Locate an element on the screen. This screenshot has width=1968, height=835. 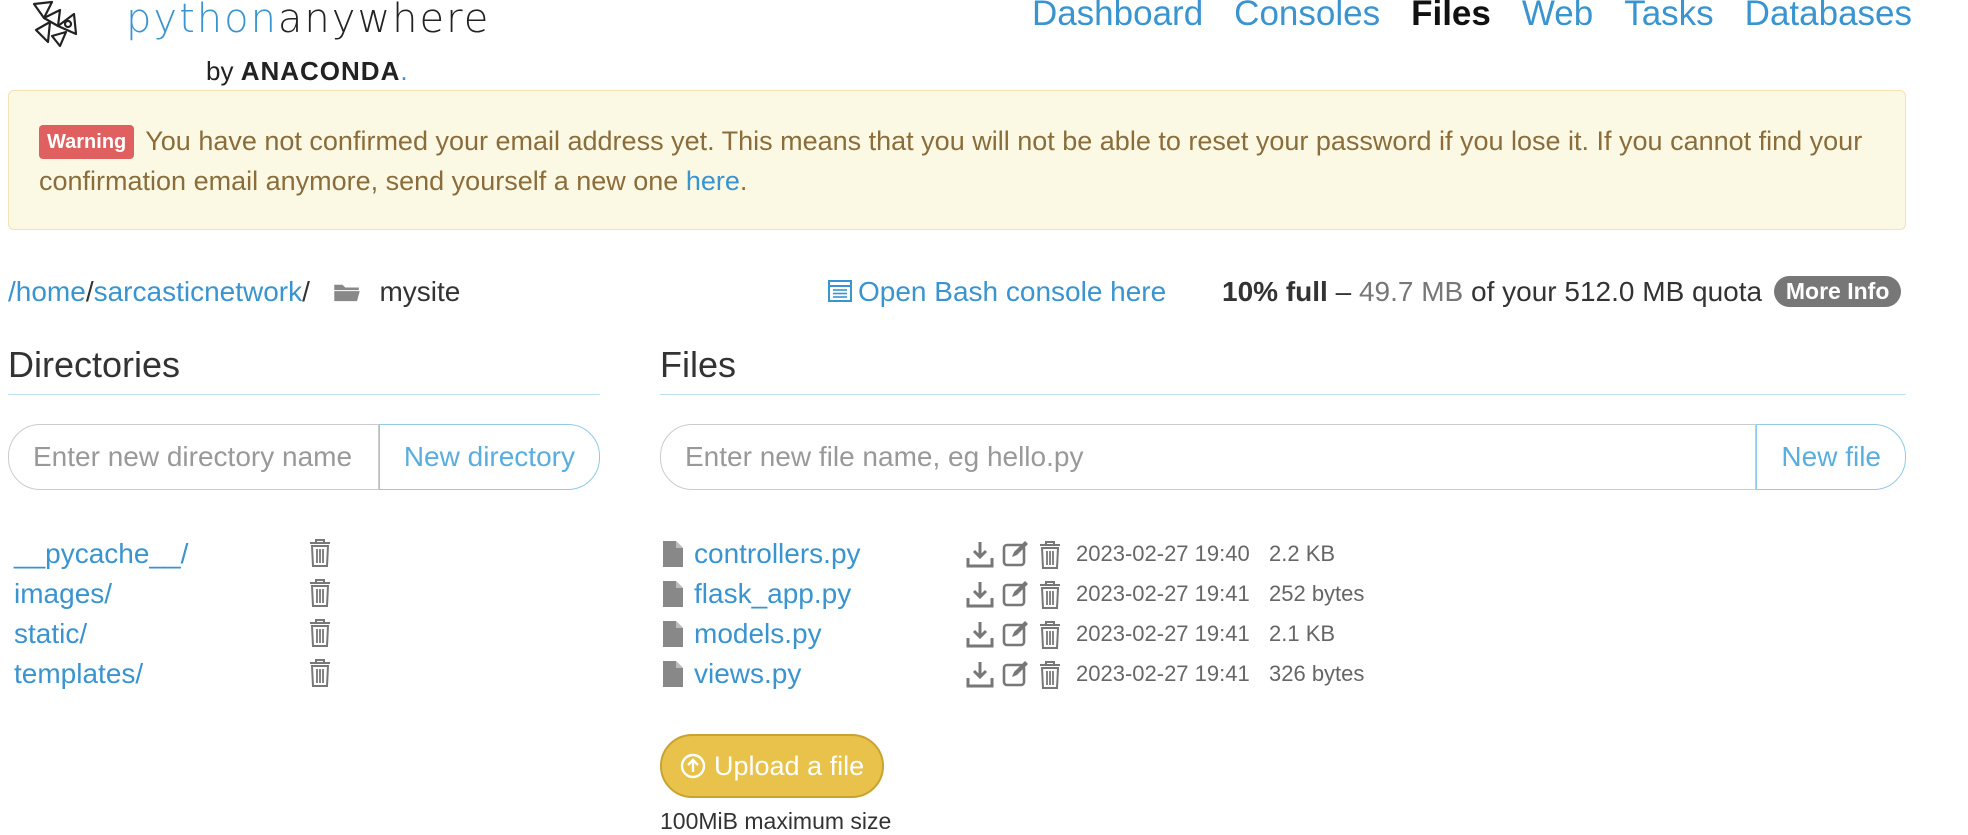
files-heading: Files is located at coordinates (1283, 369).